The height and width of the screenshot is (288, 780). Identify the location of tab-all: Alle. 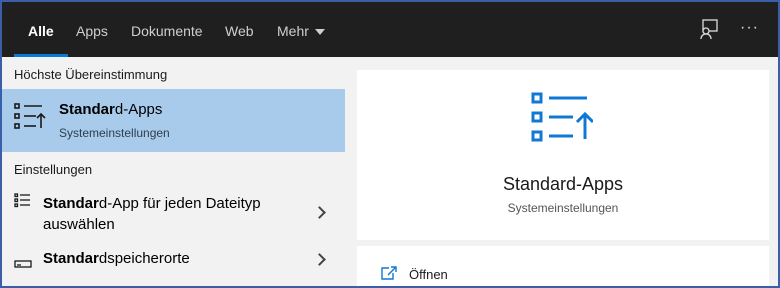
(41, 29).